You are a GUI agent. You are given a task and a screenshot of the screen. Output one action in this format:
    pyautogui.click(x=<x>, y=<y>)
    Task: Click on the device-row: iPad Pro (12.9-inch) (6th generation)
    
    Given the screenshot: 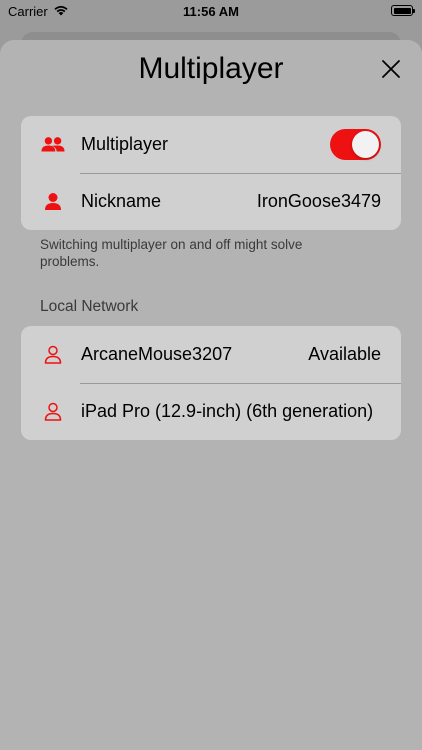 What is the action you would take?
    pyautogui.click(x=211, y=411)
    